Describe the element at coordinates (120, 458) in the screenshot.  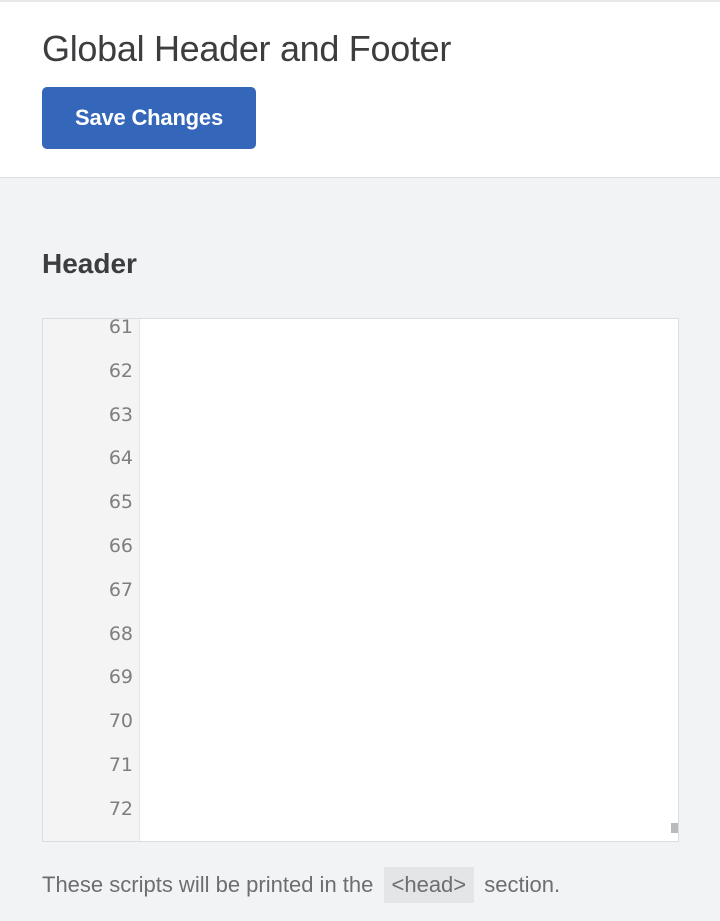
I see `line-number: 64` at that location.